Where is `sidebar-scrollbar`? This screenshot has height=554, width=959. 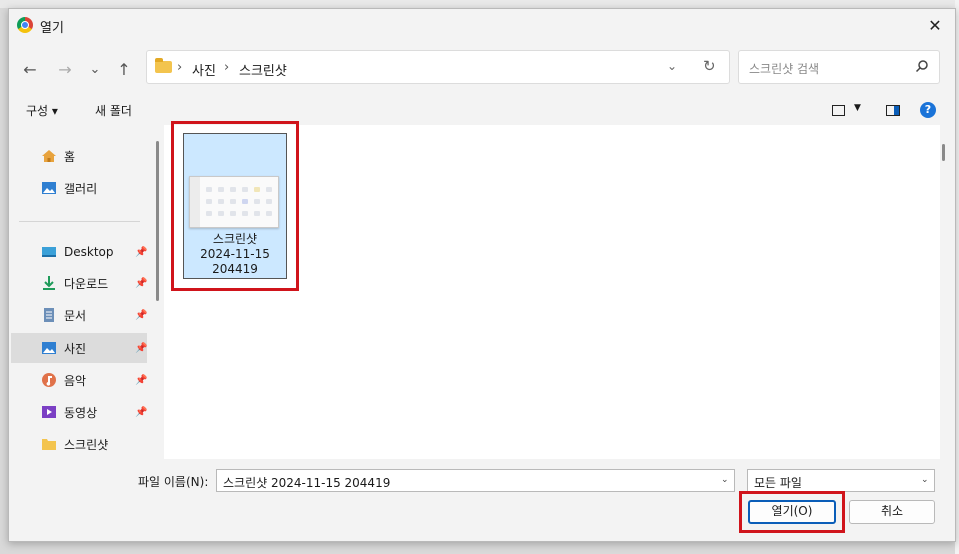
sidebar-scrollbar is located at coordinates (157, 221).